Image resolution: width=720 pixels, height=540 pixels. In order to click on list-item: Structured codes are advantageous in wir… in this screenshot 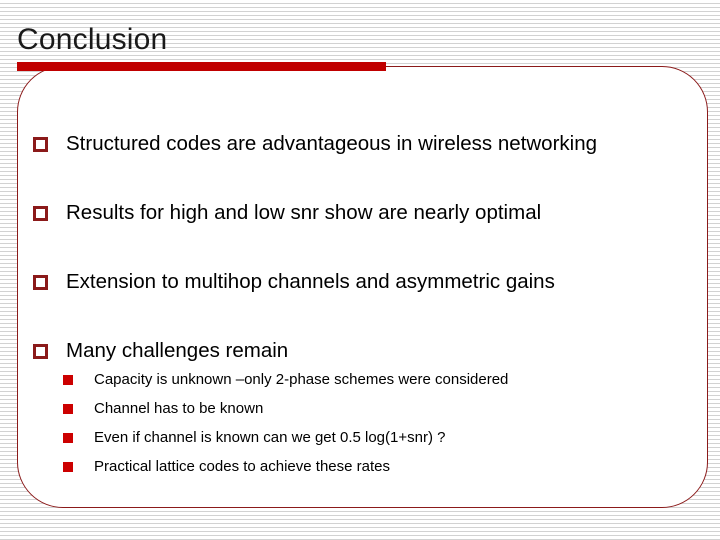, I will do `click(315, 144)`.